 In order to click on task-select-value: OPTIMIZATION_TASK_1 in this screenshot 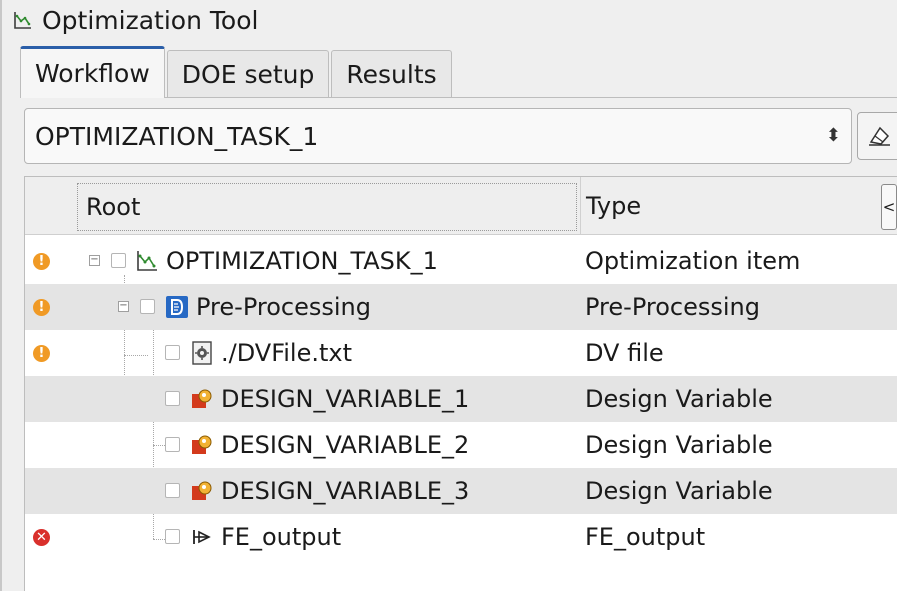, I will do `click(177, 136)`.